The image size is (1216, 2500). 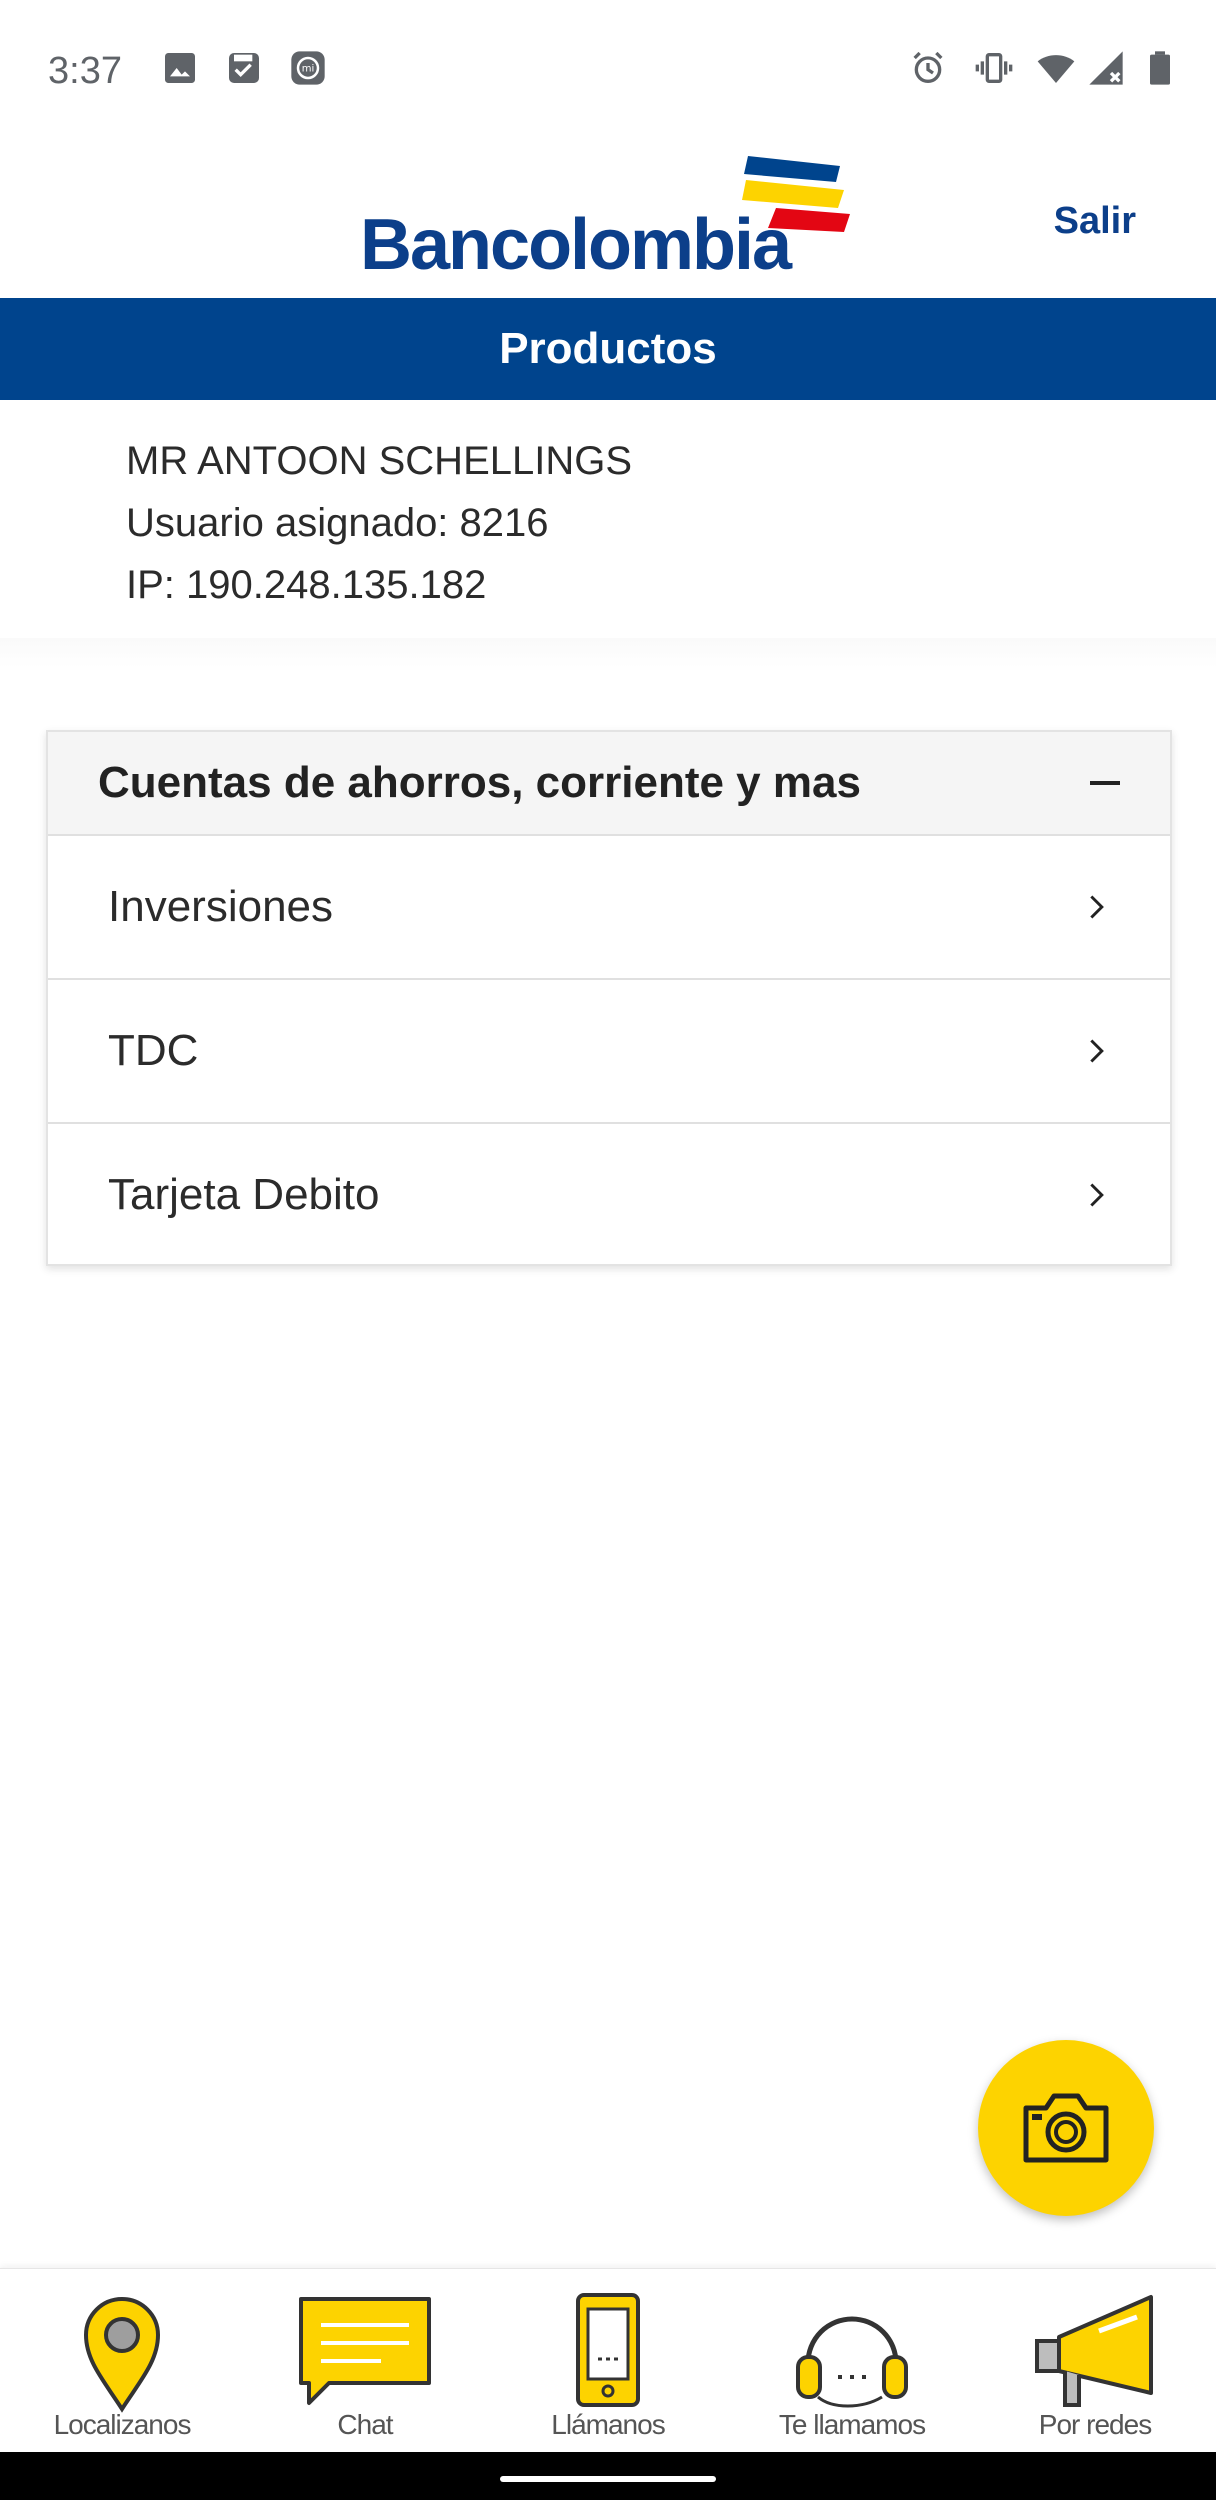 What do you see at coordinates (1160, 68) in the screenshot?
I see `battery-icon` at bounding box center [1160, 68].